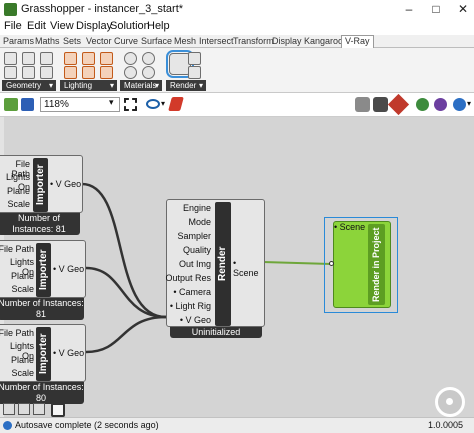 The width and height of the screenshot is (474, 433). Describe the element at coordinates (216, 41) in the screenshot. I see `tab-intersect: Intersect` at that location.